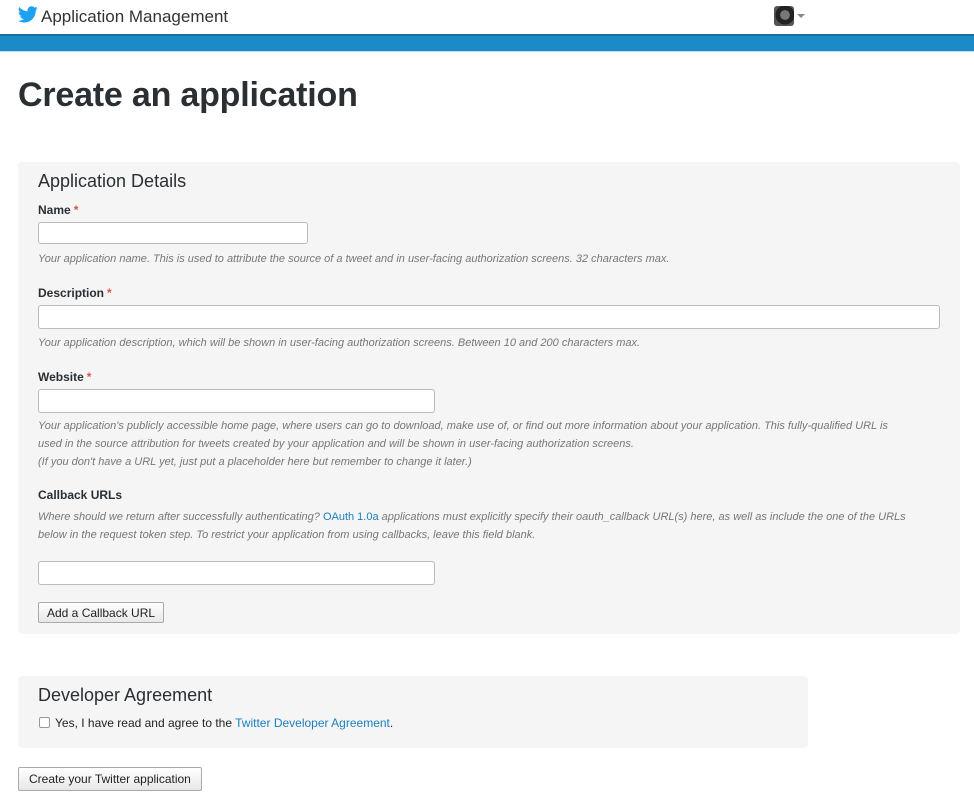 Image resolution: width=974 pixels, height=797 pixels. Describe the element at coordinates (188, 95) in the screenshot. I see `page-title: Create an application` at that location.